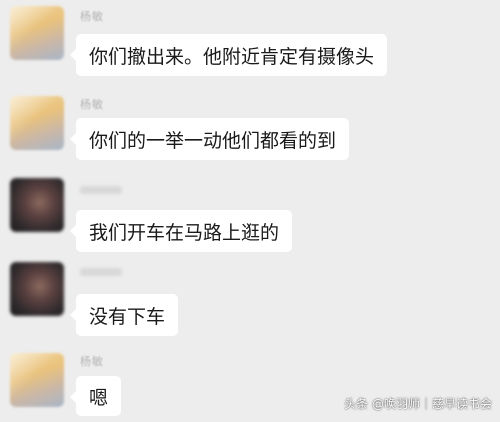 The height and width of the screenshot is (422, 500). Describe the element at coordinates (124, 315) in the screenshot. I see `message-bubble: 没有下车` at that location.